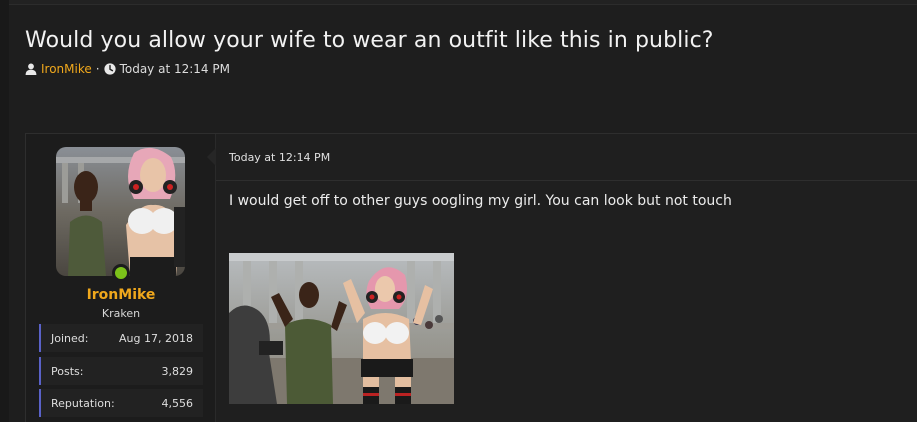 Image resolution: width=917 pixels, height=422 pixels. Describe the element at coordinates (109, 69) in the screenshot. I see `clock-icon` at that location.